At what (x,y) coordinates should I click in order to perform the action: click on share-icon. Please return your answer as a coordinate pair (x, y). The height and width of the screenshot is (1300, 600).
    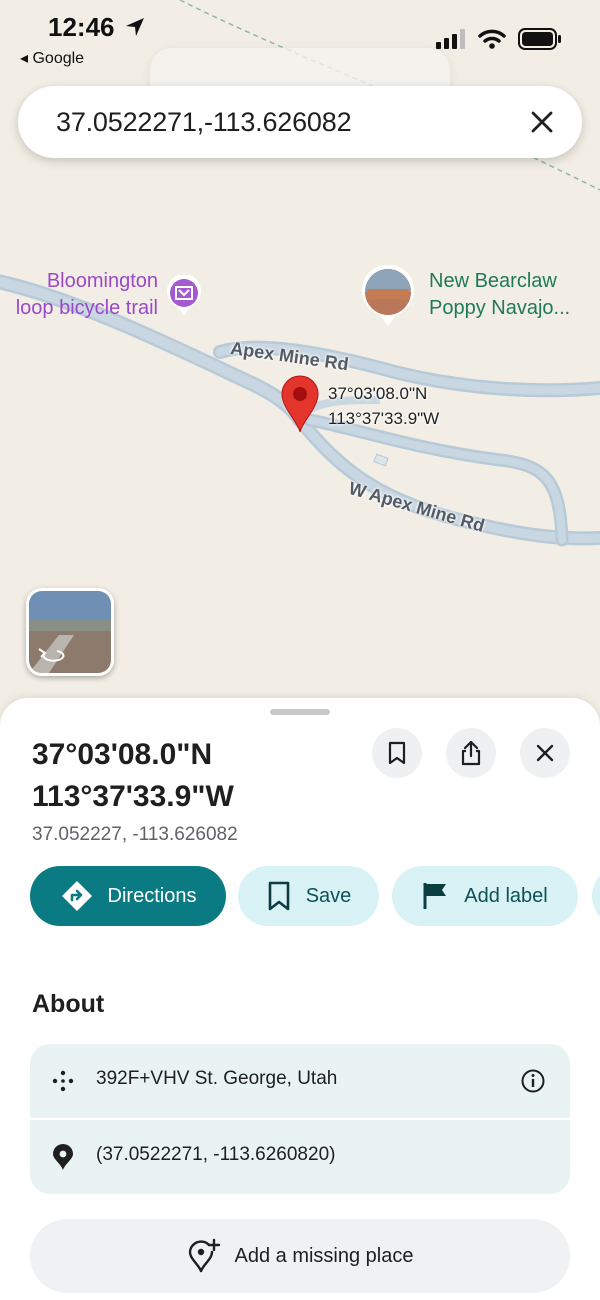
    Looking at the image, I should click on (471, 753).